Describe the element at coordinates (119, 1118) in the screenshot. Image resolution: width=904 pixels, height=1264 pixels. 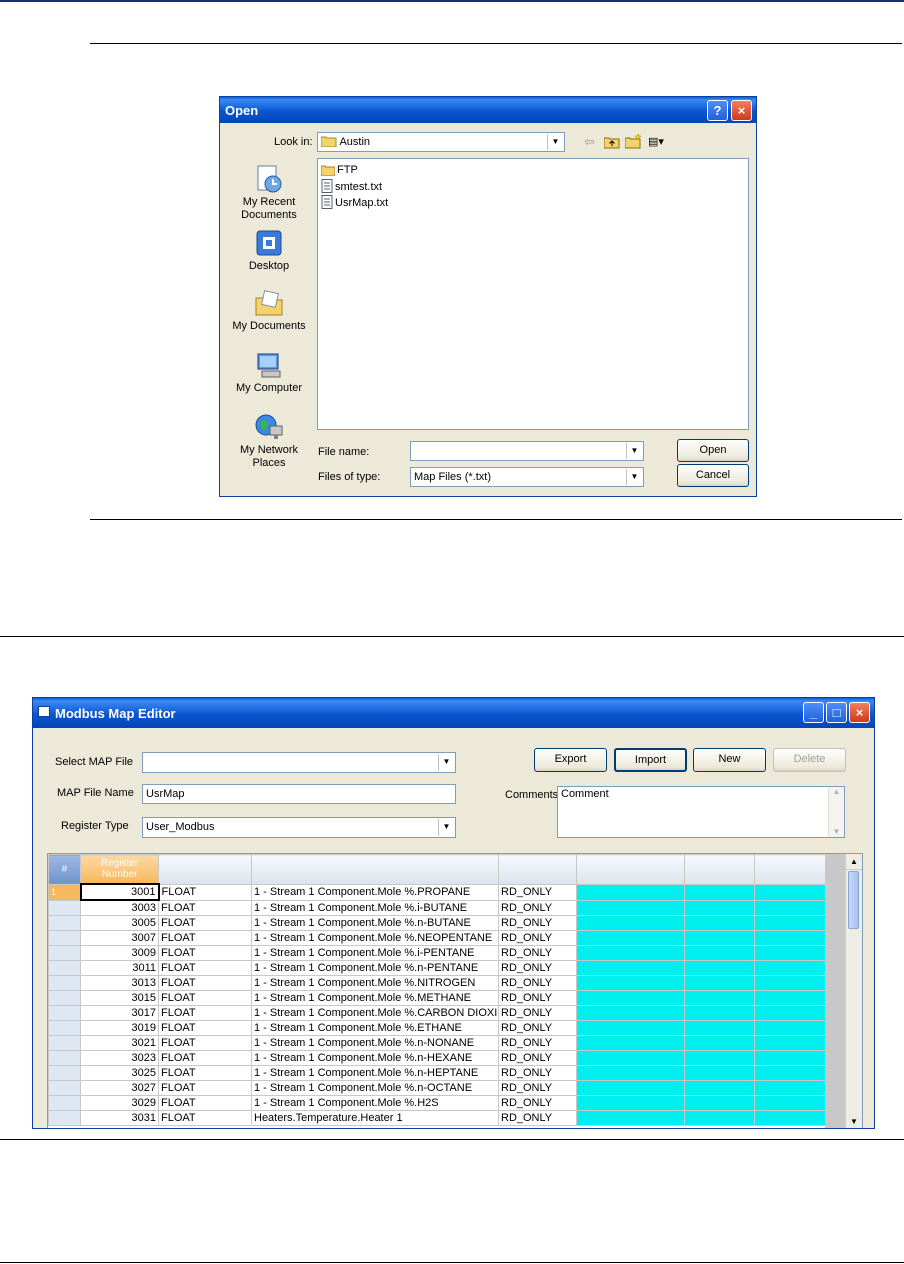
I see `cell-register-number: 3031` at that location.